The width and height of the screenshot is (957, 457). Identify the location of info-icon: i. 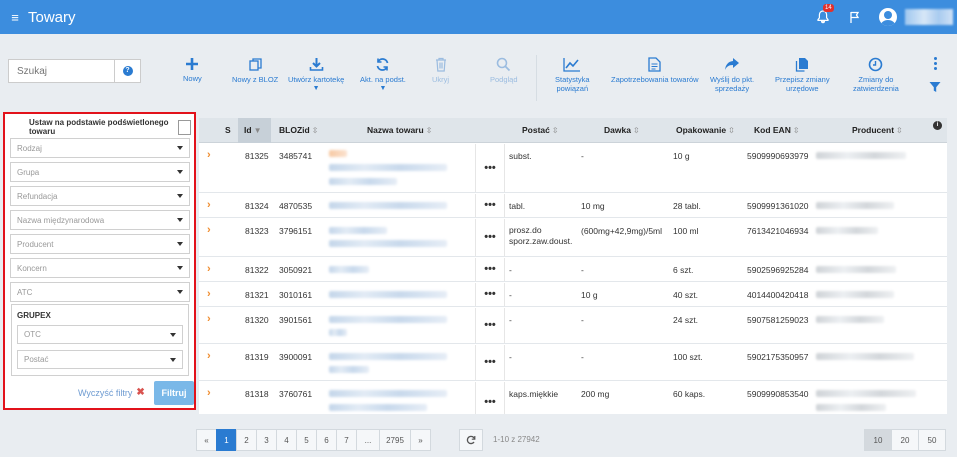
(937, 125).